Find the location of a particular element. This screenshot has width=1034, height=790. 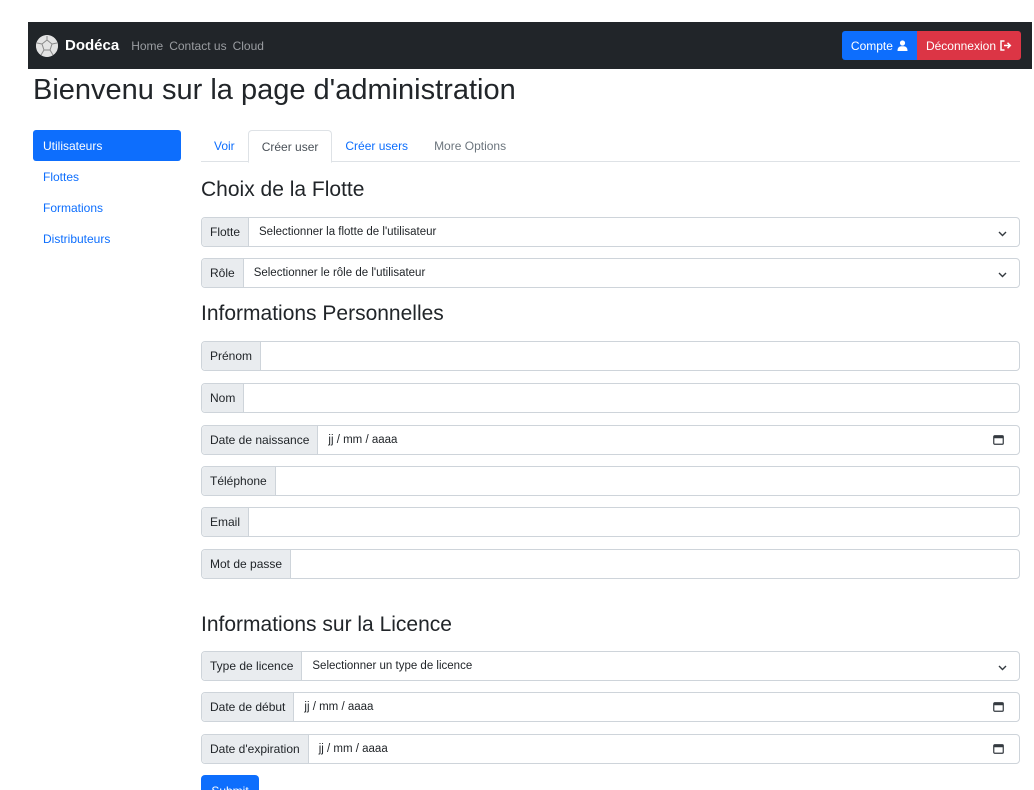

sidebar-item-utilisateurs: Utilisateurs is located at coordinates (107, 145).